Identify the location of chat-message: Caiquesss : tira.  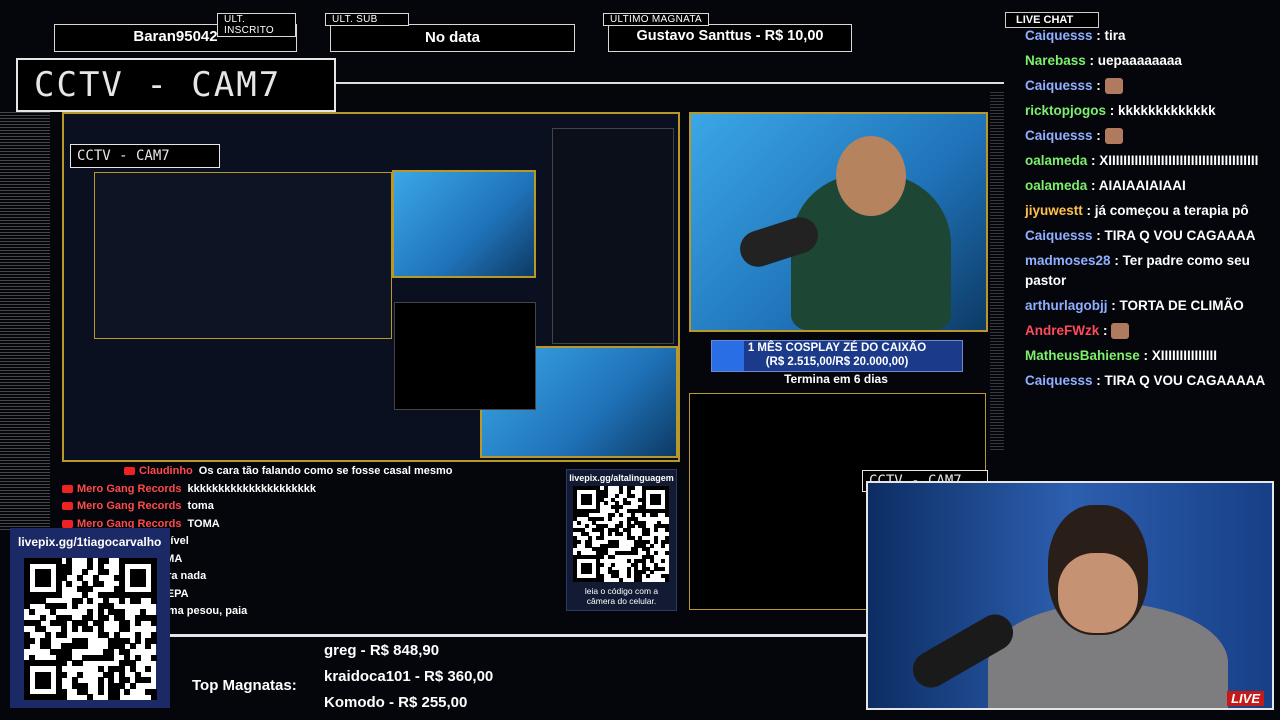
(1136, 36).